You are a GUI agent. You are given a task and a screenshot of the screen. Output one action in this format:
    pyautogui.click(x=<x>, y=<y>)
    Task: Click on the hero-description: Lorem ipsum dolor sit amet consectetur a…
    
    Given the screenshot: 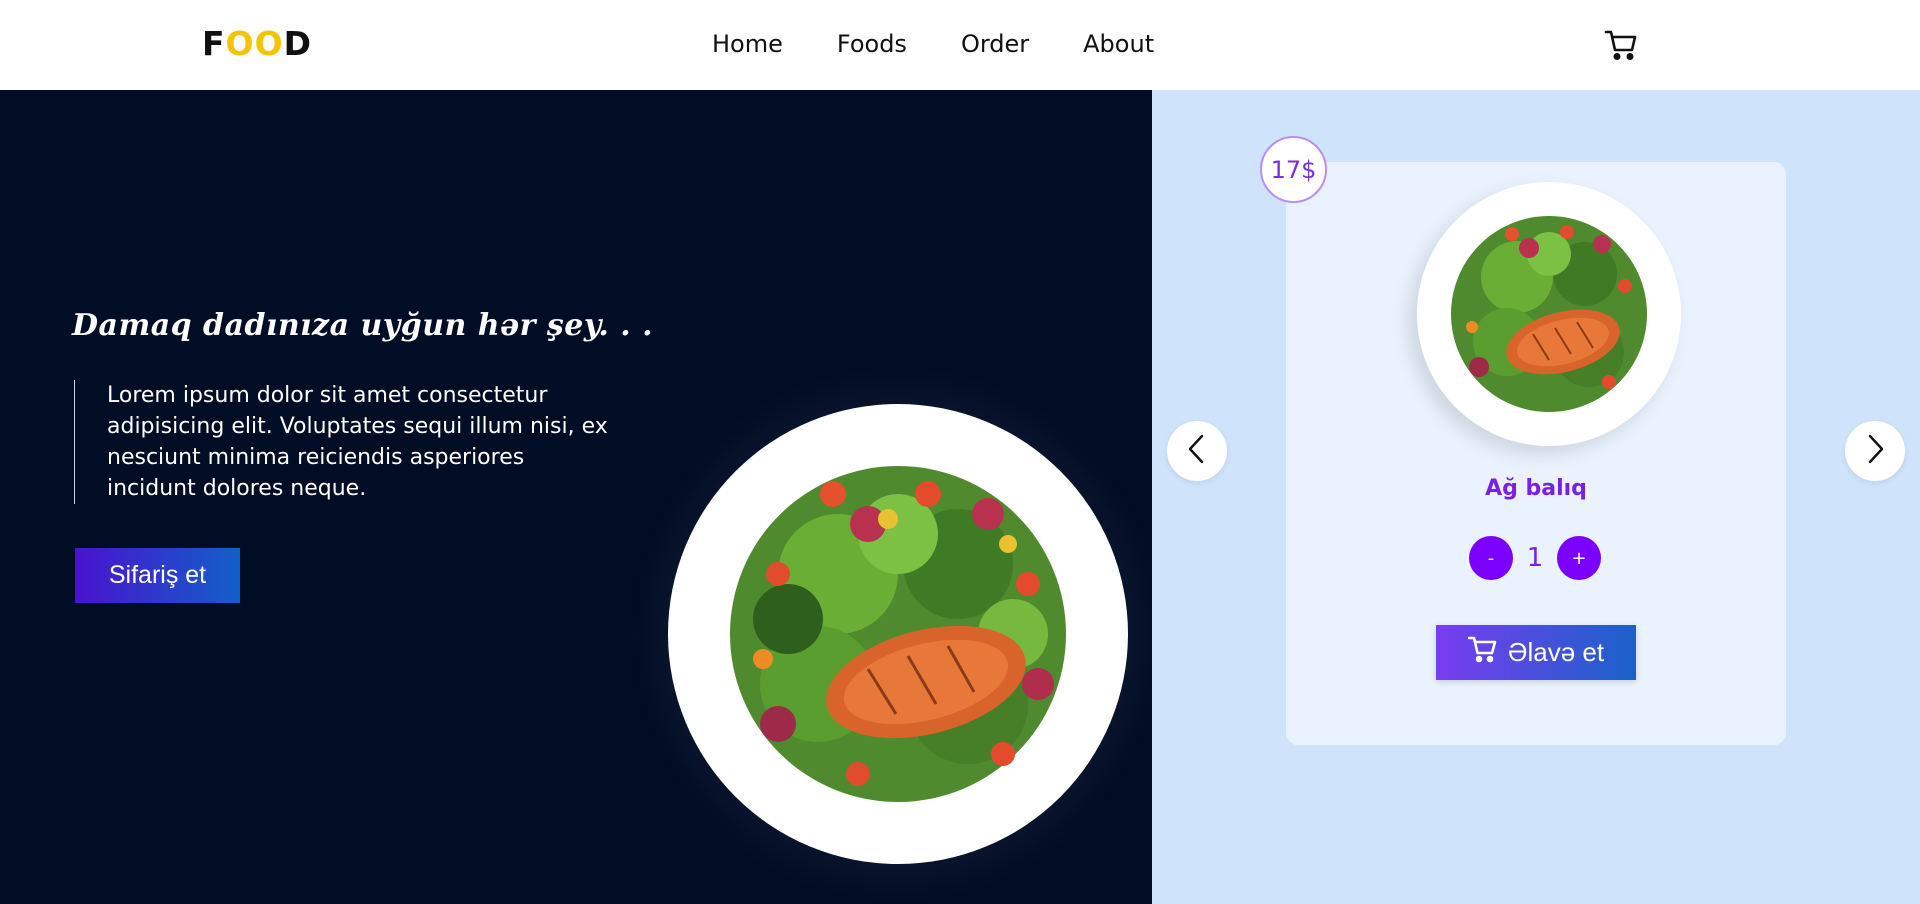 What is the action you would take?
    pyautogui.click(x=357, y=442)
    